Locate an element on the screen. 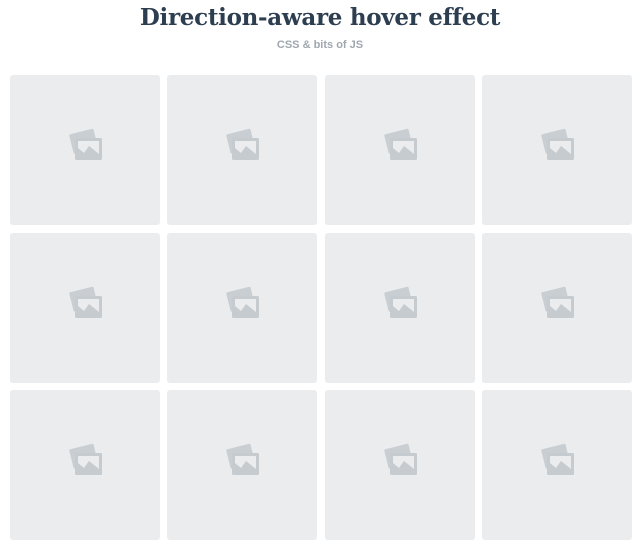 This screenshot has height=547, width=640. page-subtitle: CSS & bits of JS is located at coordinates (320, 45).